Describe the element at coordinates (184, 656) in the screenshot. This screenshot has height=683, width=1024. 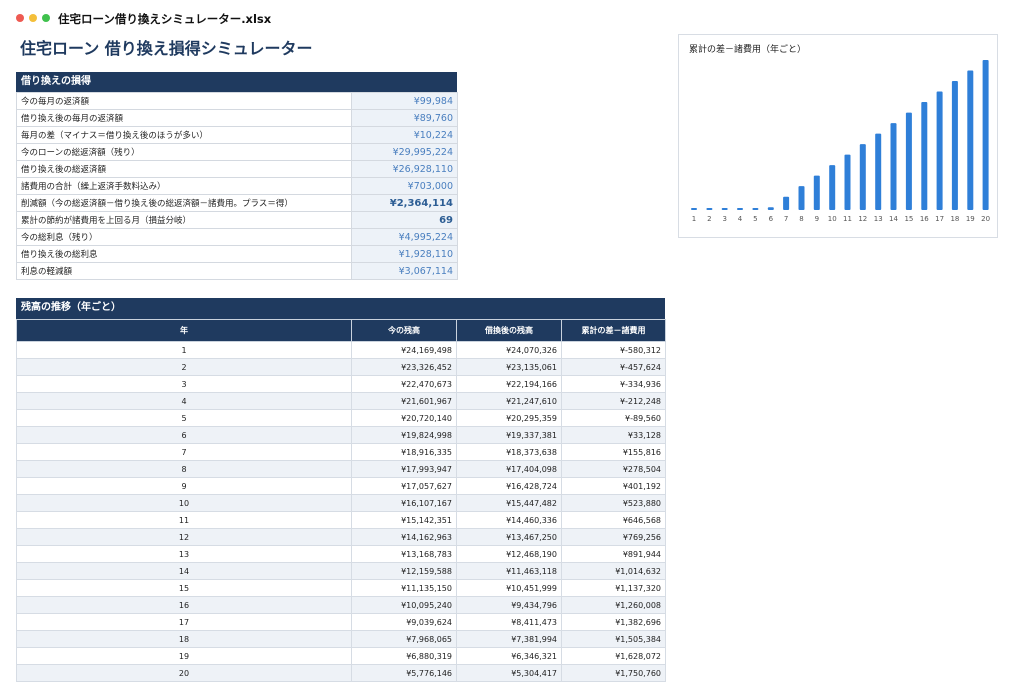
I see `year-cell: 19` at that location.